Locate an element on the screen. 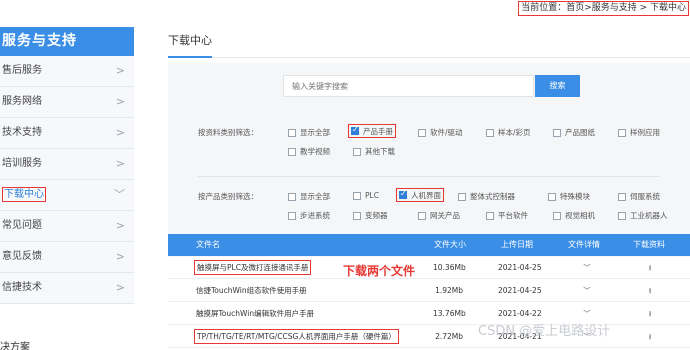  sidebar-item-training: 培训服务 > is located at coordinates (67, 164).